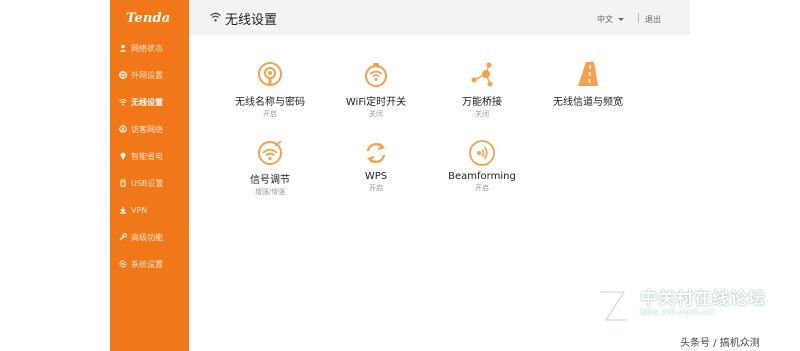  What do you see at coordinates (638, 18) in the screenshot?
I see `header-divider` at bounding box center [638, 18].